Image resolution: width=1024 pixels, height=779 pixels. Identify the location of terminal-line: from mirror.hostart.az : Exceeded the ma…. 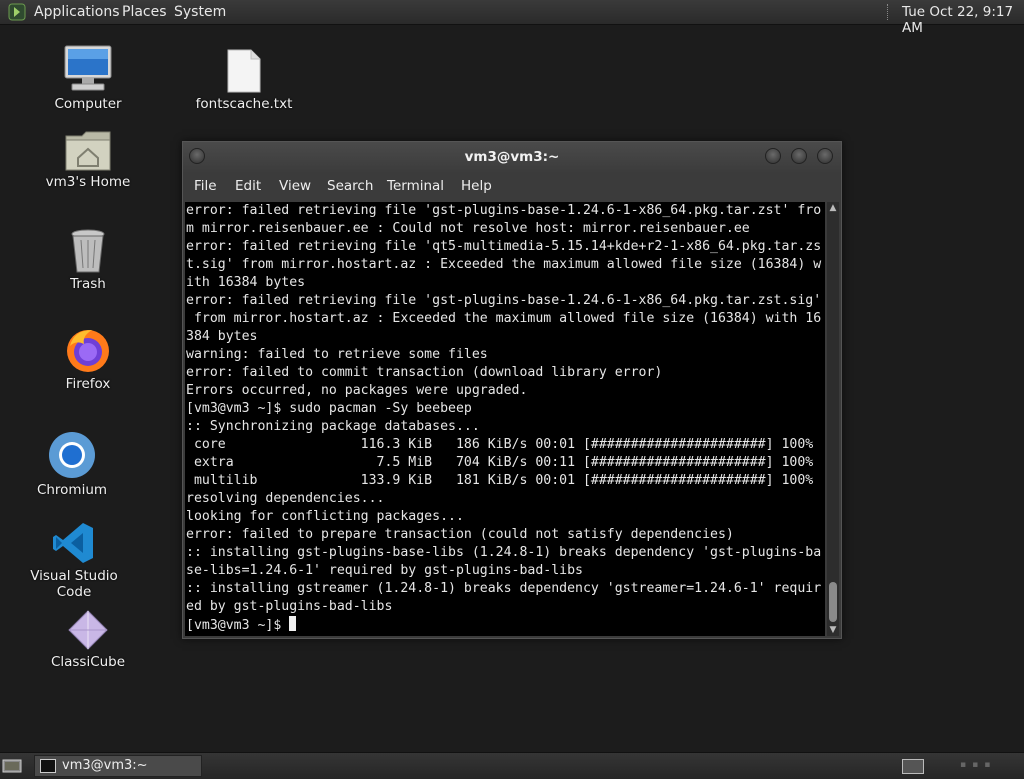
(507, 318).